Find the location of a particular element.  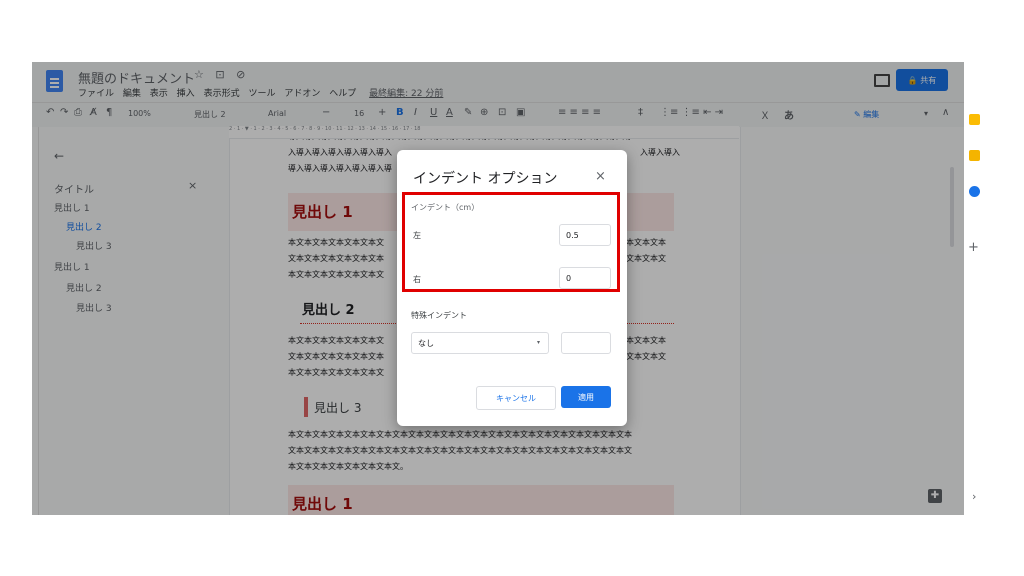

keep-addon-icon is located at coordinates (974, 155).